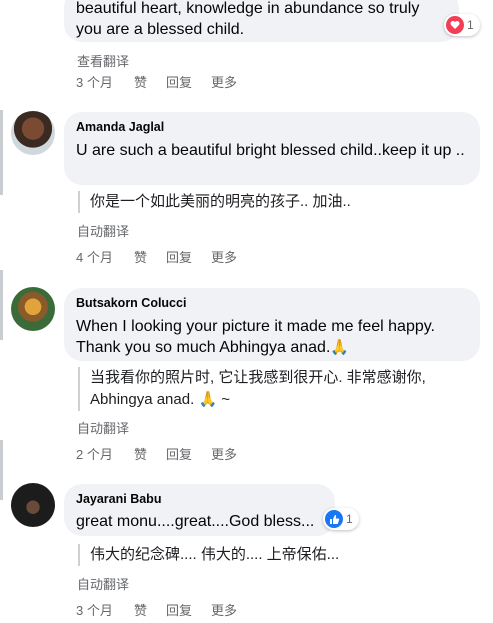 This screenshot has width=493, height=623. Describe the element at coordinates (334, 519) in the screenshot. I see `thumbs-up-icon` at that location.